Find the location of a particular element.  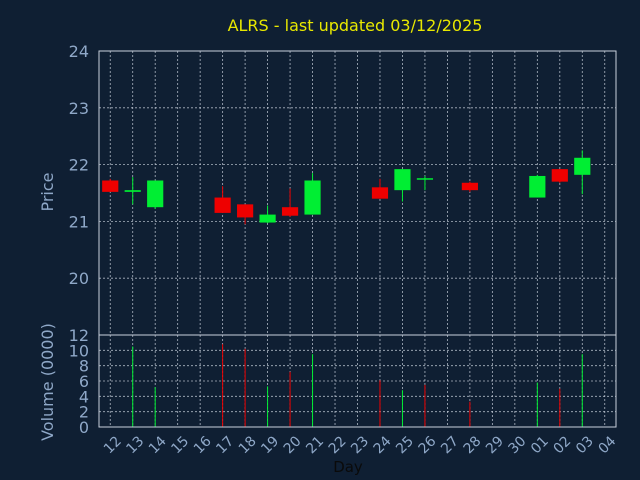

x-tick-label: 20 is located at coordinates (293, 445).